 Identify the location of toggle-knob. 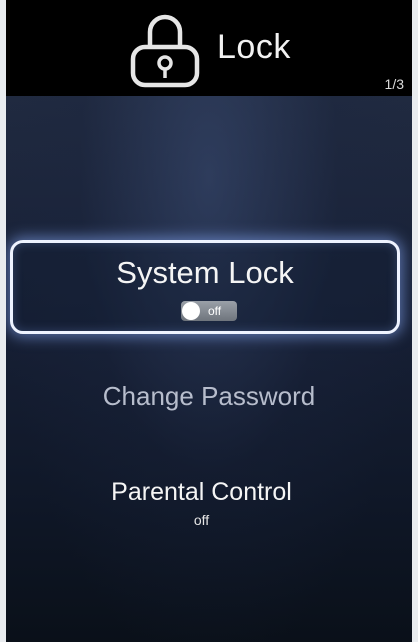
(191, 311).